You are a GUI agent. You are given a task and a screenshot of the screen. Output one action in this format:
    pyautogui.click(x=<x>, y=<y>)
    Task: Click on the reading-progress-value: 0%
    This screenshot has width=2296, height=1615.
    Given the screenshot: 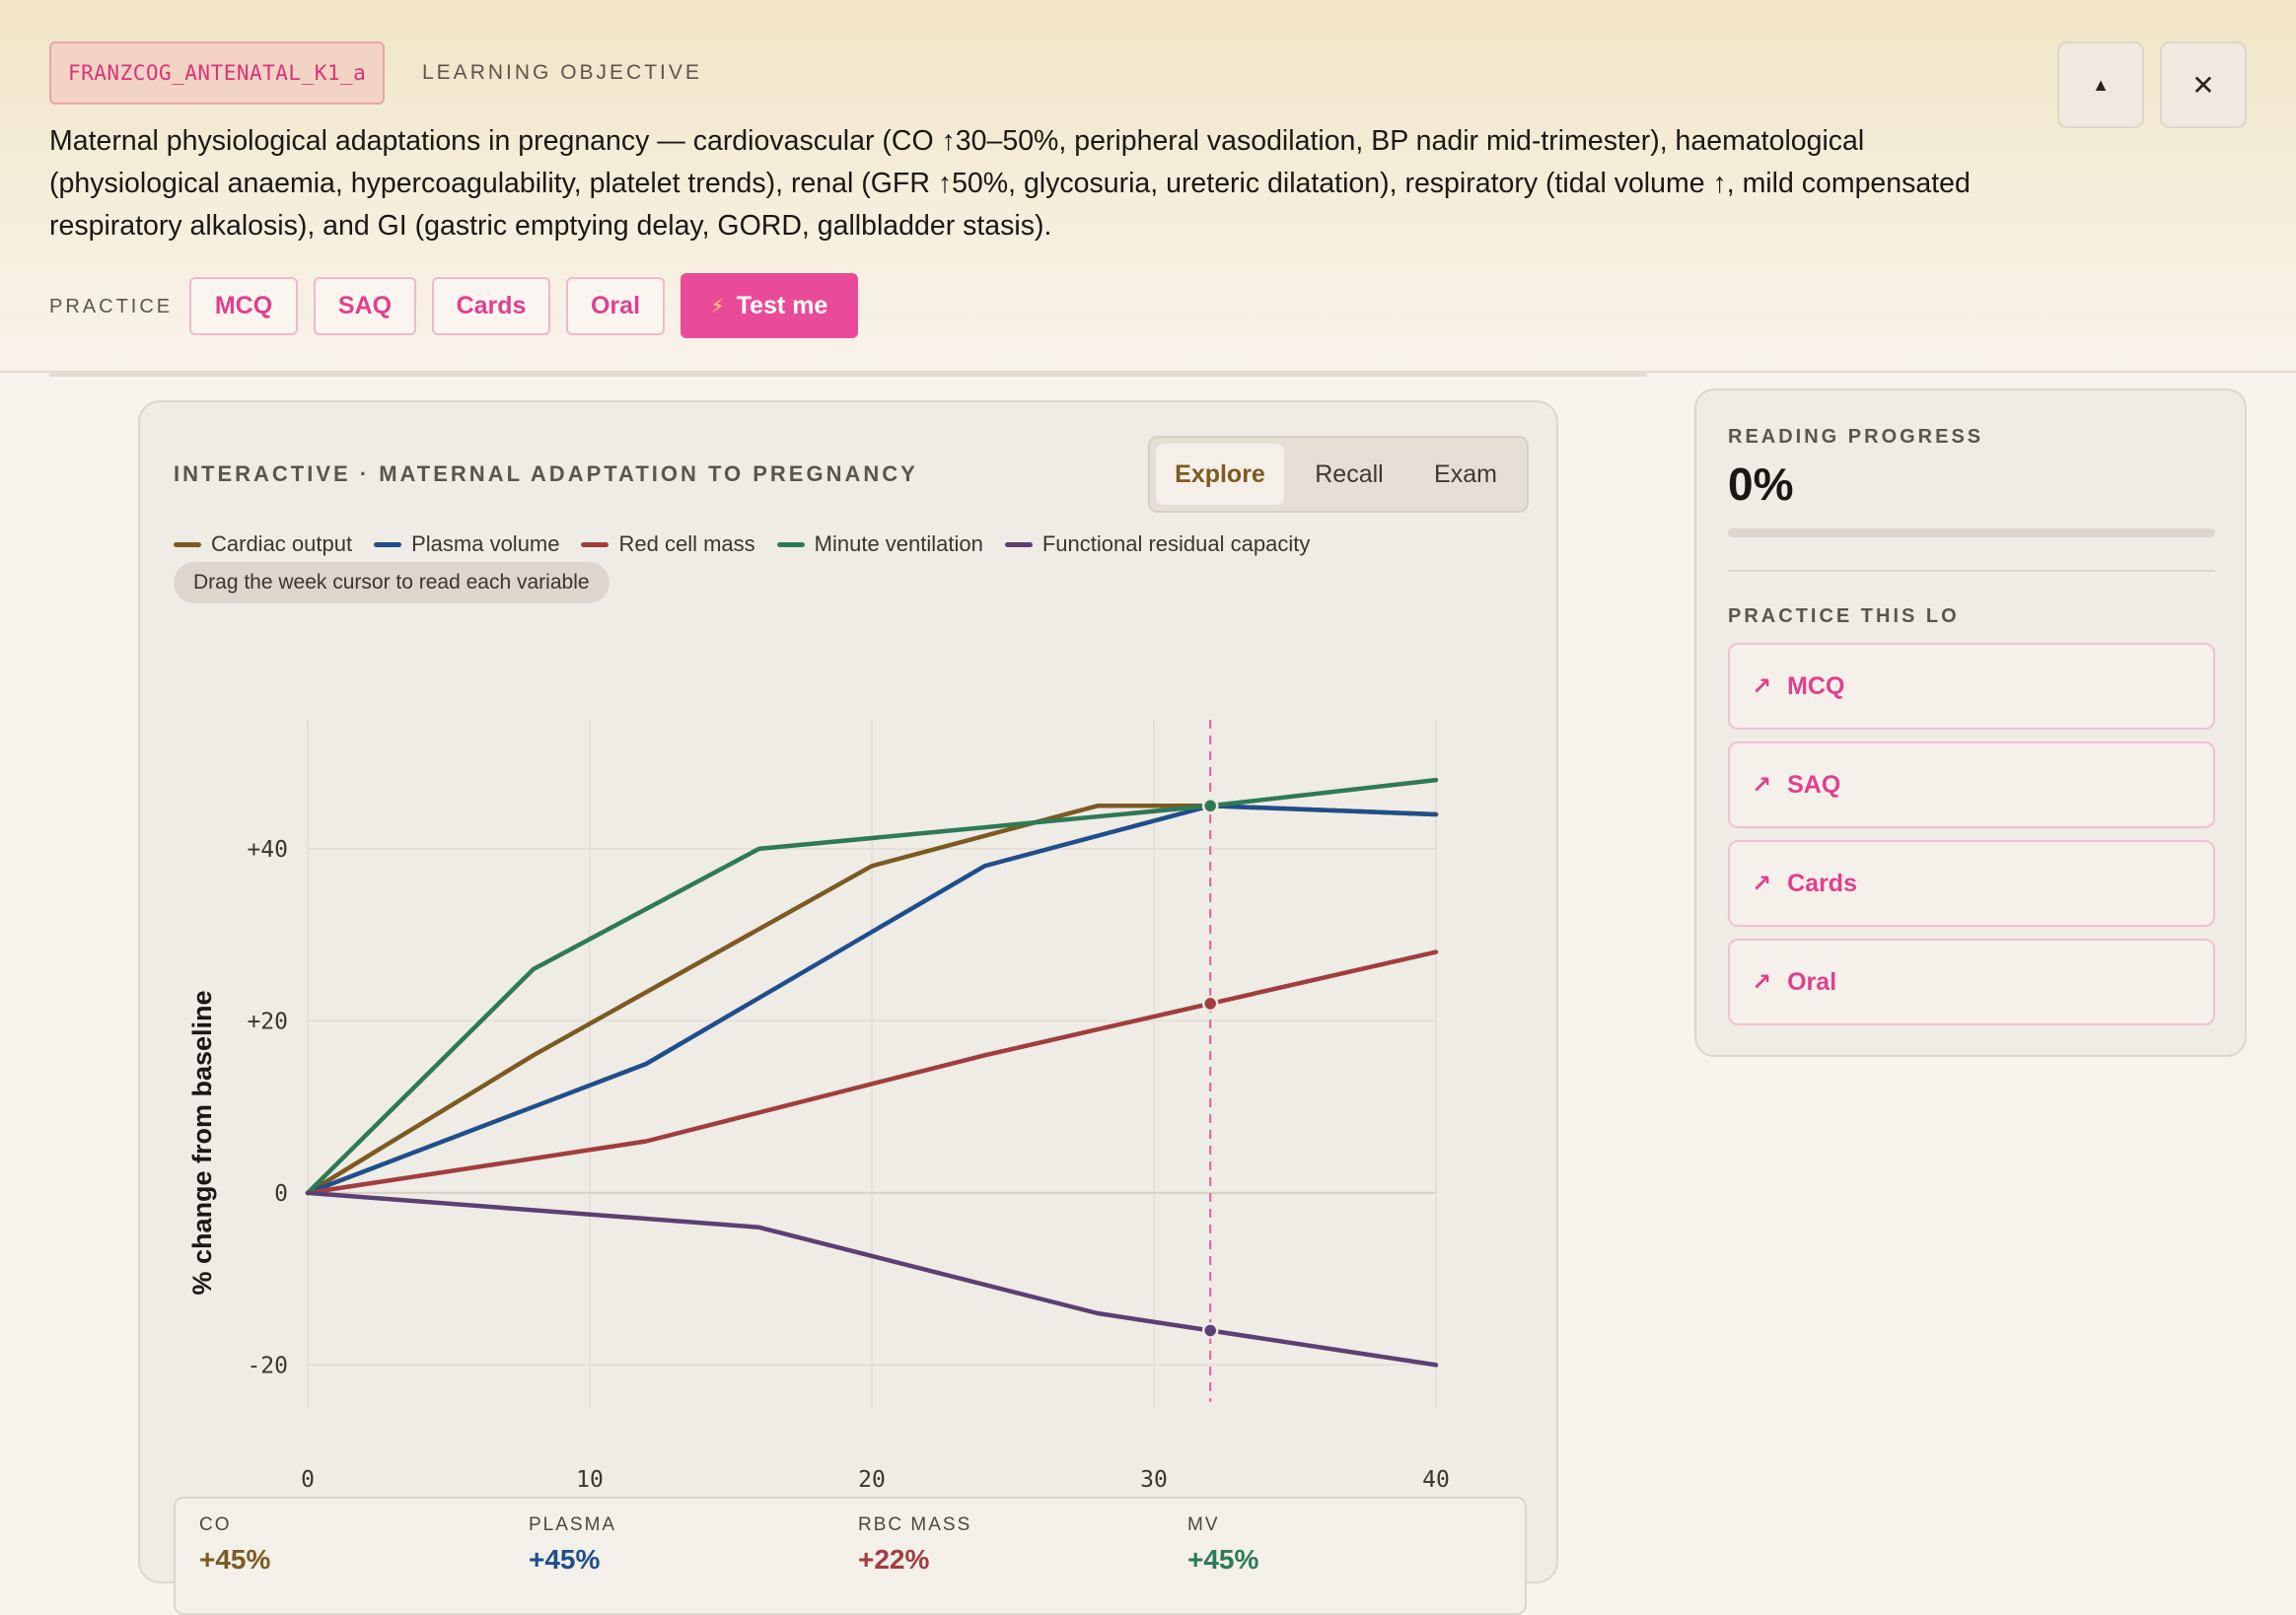 What is the action you would take?
    pyautogui.click(x=1761, y=484)
    